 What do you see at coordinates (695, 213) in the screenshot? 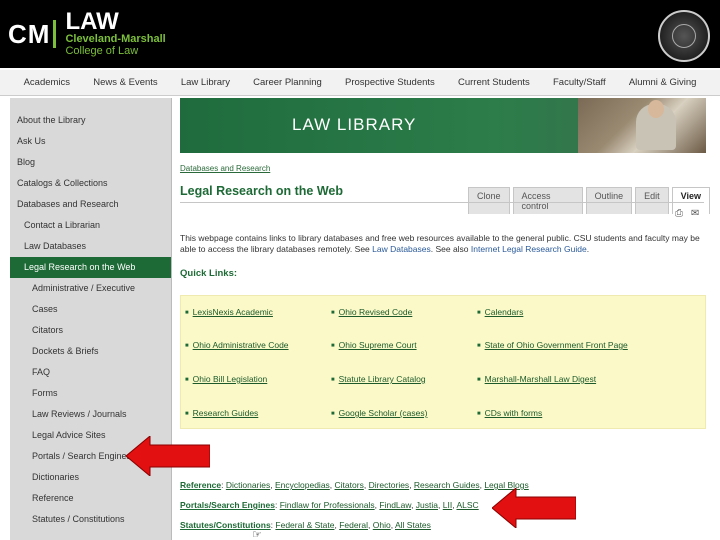
I see `email-icon: ✉` at bounding box center [695, 213].